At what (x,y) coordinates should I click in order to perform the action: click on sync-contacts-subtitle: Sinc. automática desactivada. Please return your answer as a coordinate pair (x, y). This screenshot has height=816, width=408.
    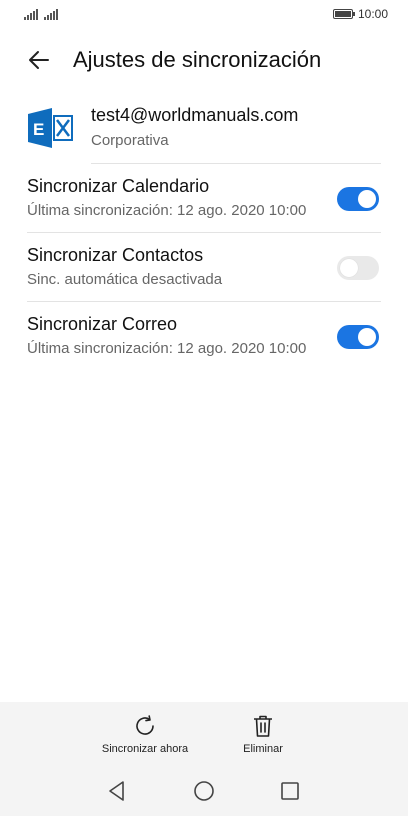
    Looking at the image, I should click on (125, 279).